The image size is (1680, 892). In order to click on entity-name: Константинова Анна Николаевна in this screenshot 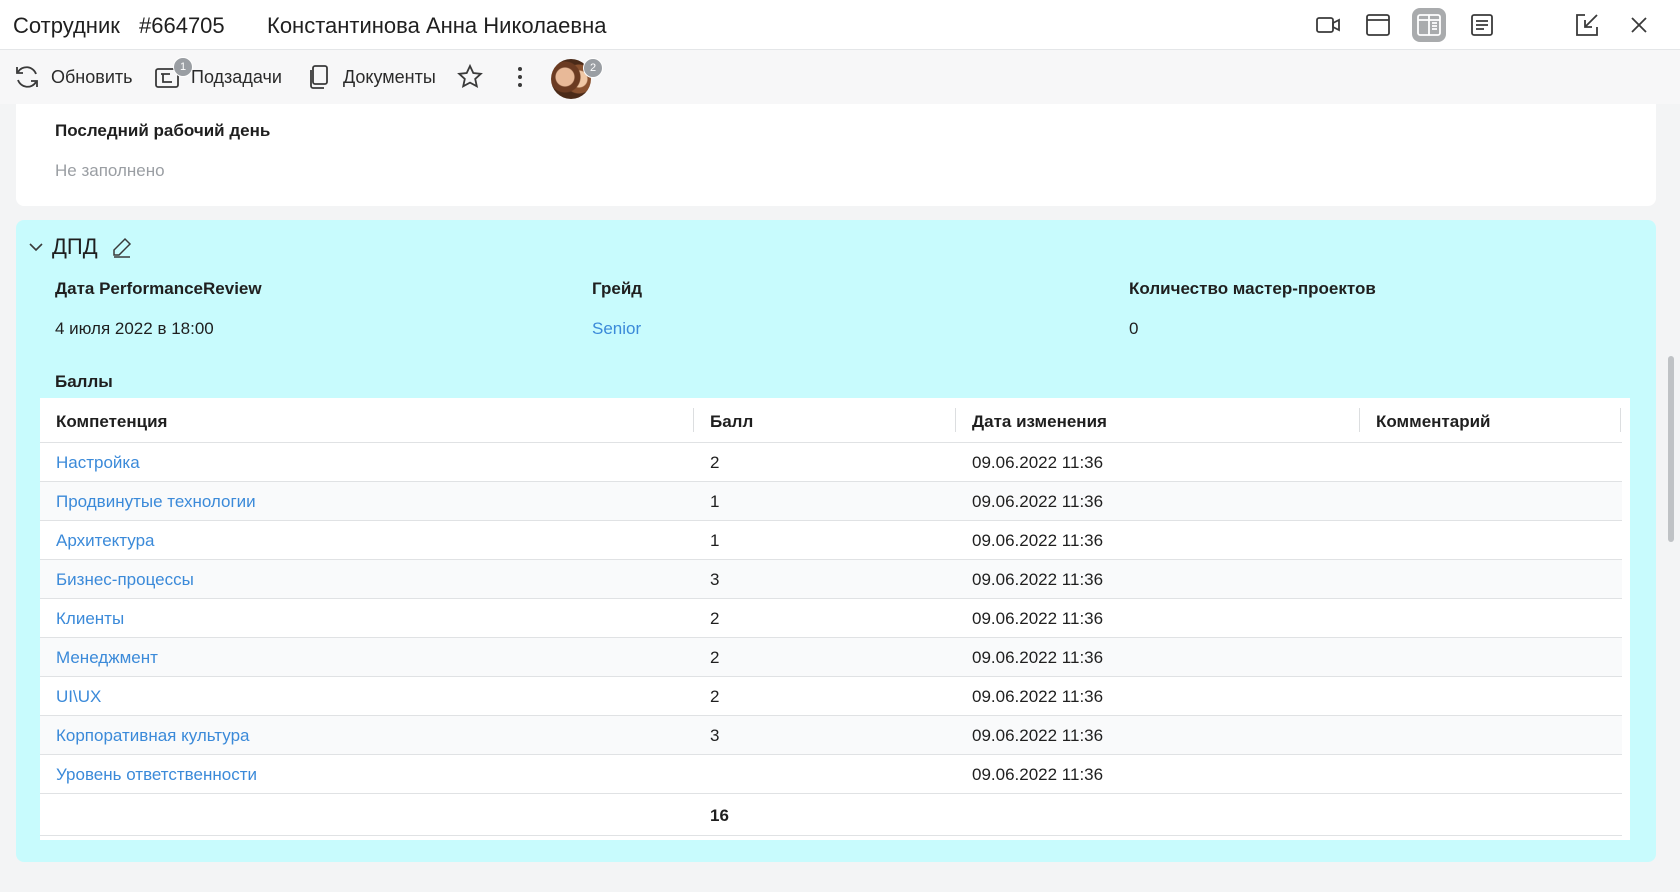, I will do `click(437, 25)`.